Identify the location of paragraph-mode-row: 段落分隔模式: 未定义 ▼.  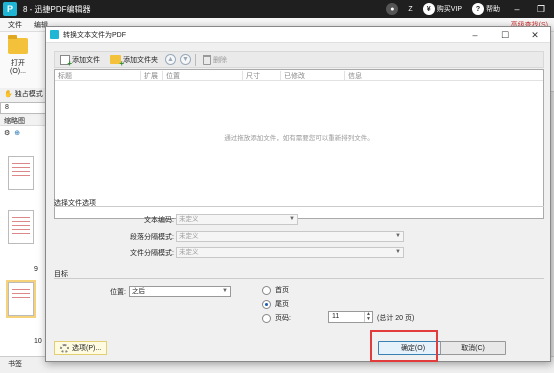
(255, 236).